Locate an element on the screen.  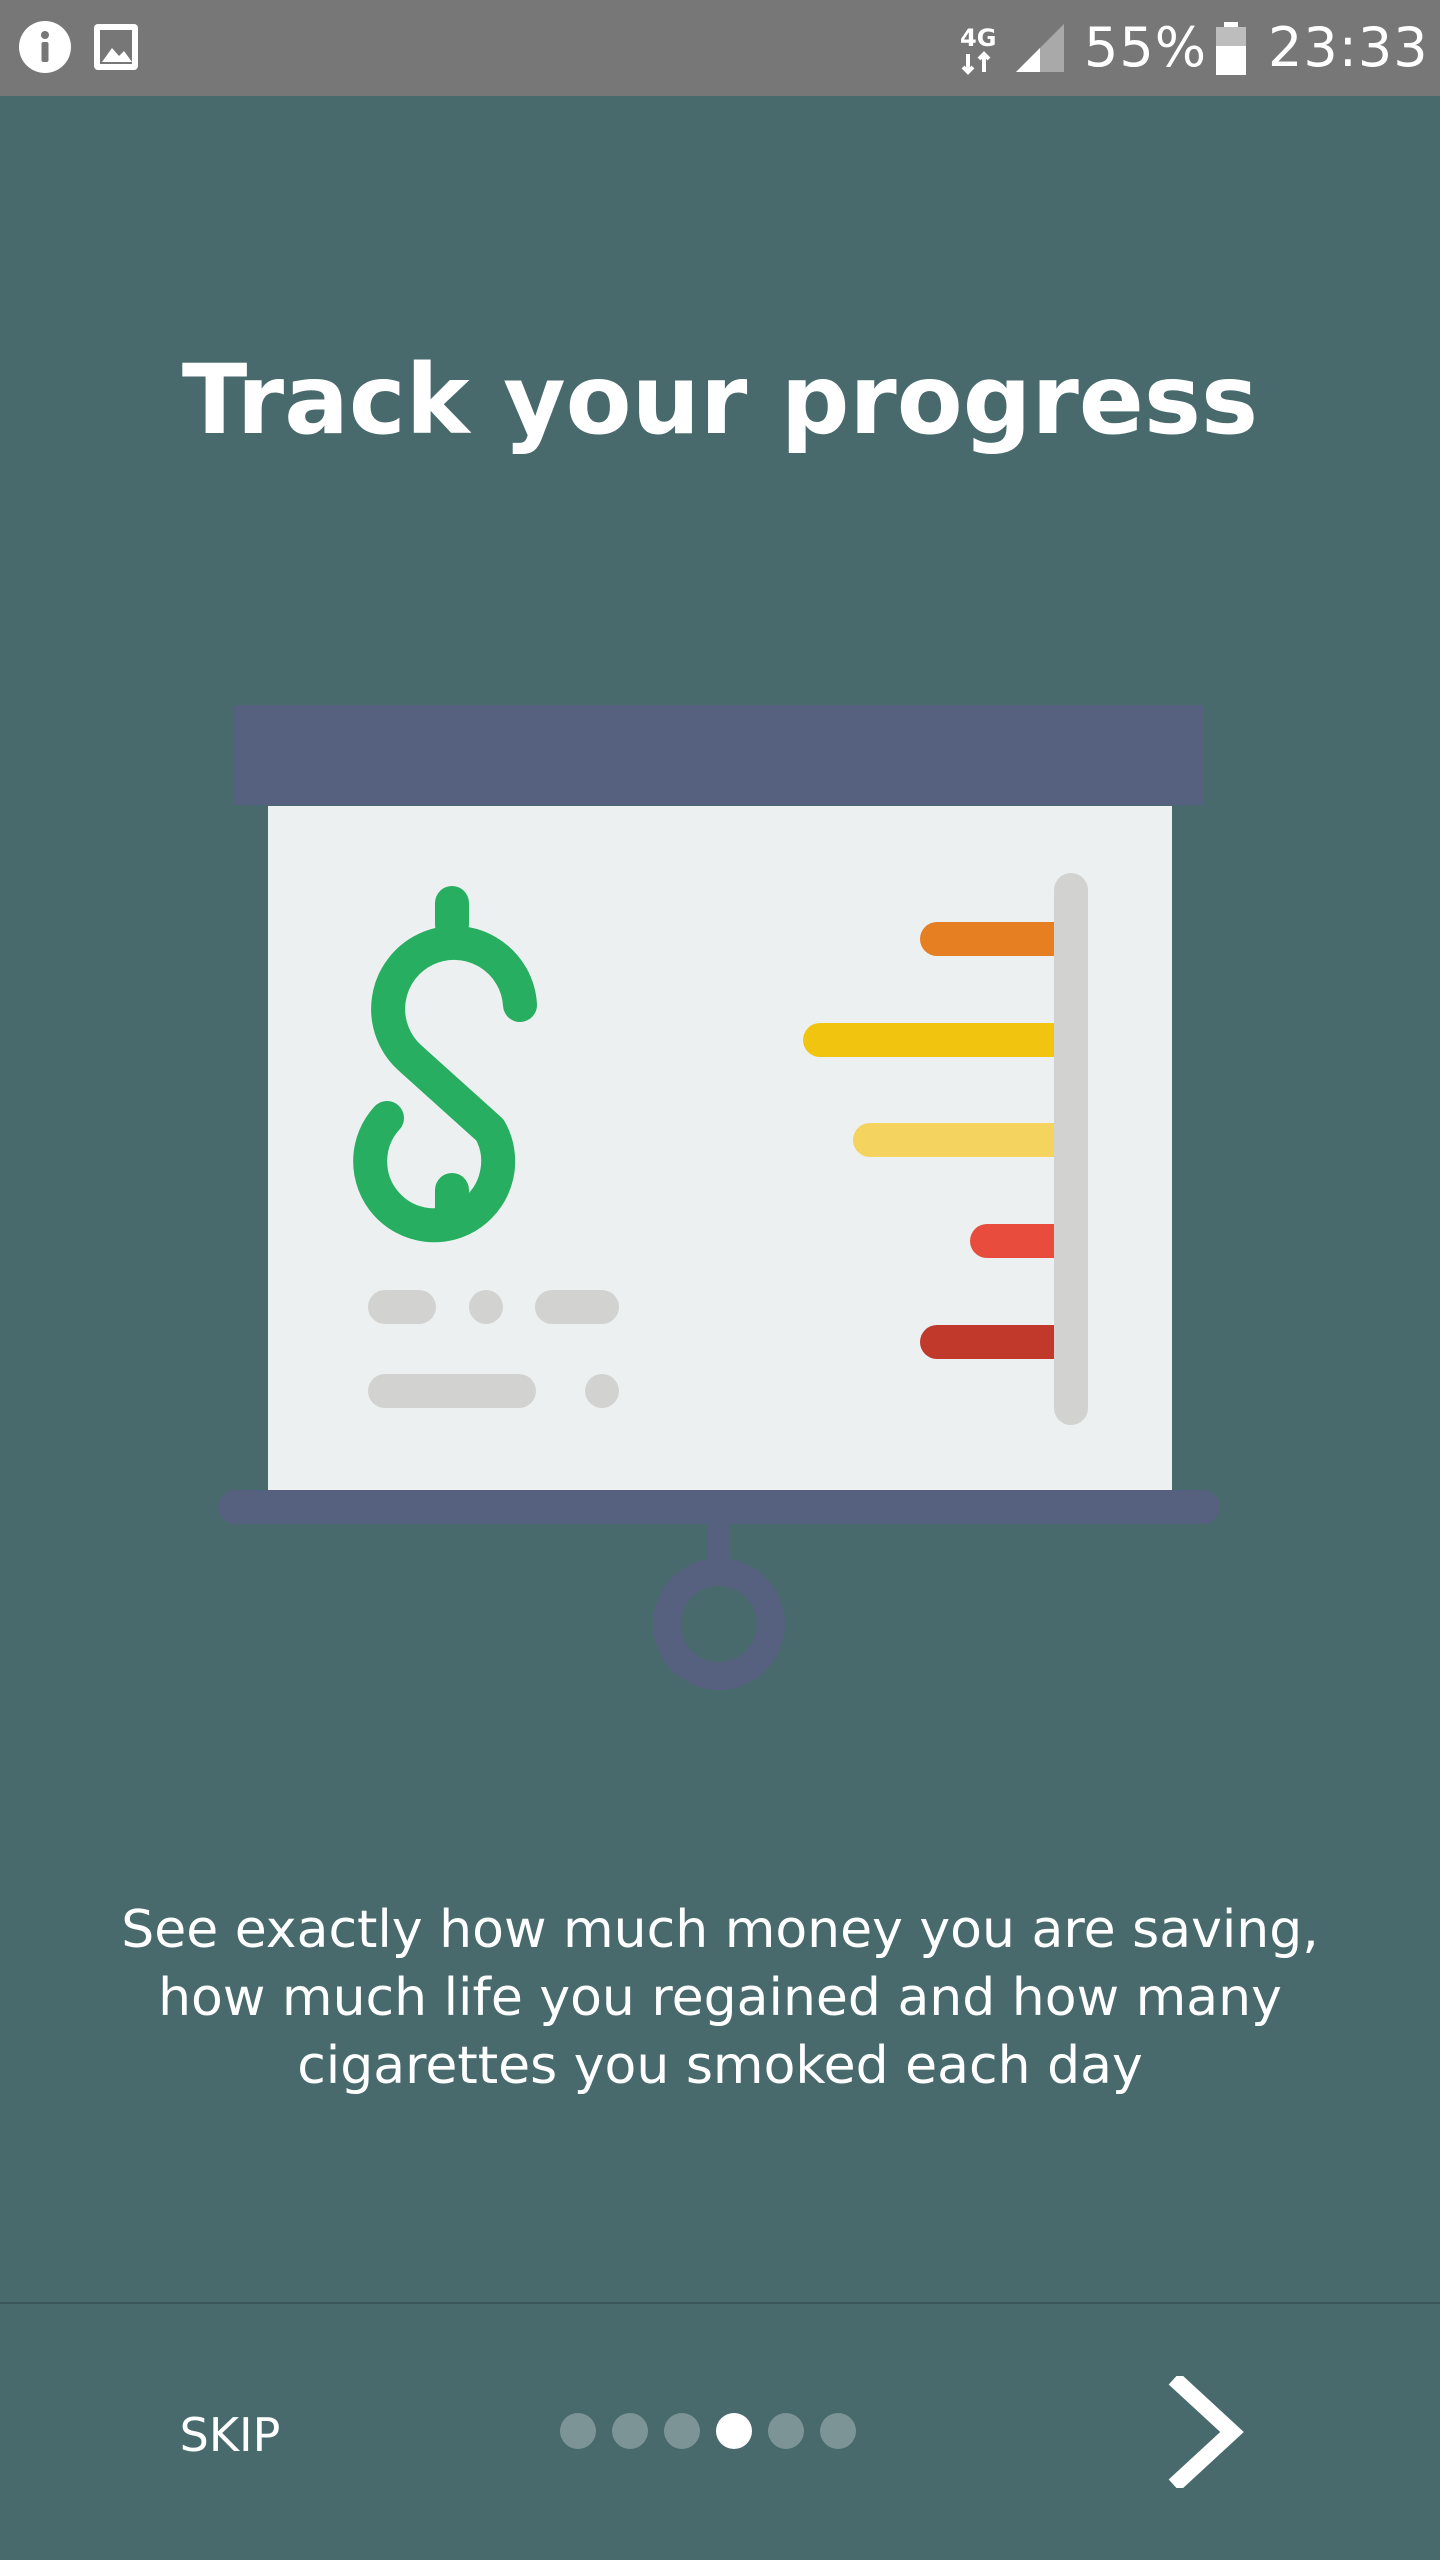
image-icon is located at coordinates (116, 47).